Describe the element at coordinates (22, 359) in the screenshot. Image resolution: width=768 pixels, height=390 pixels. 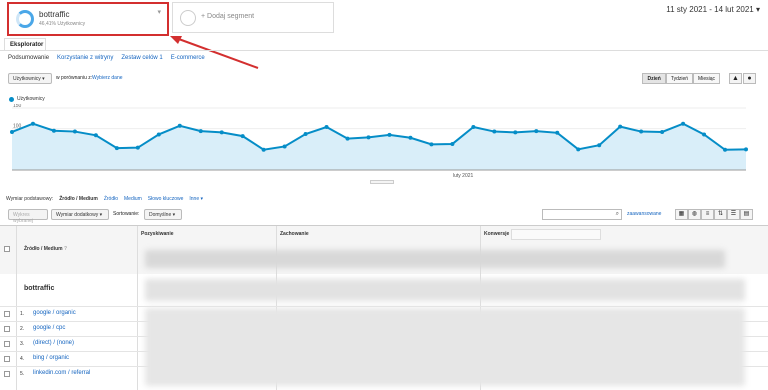
I see `row-number: 4.` at that location.